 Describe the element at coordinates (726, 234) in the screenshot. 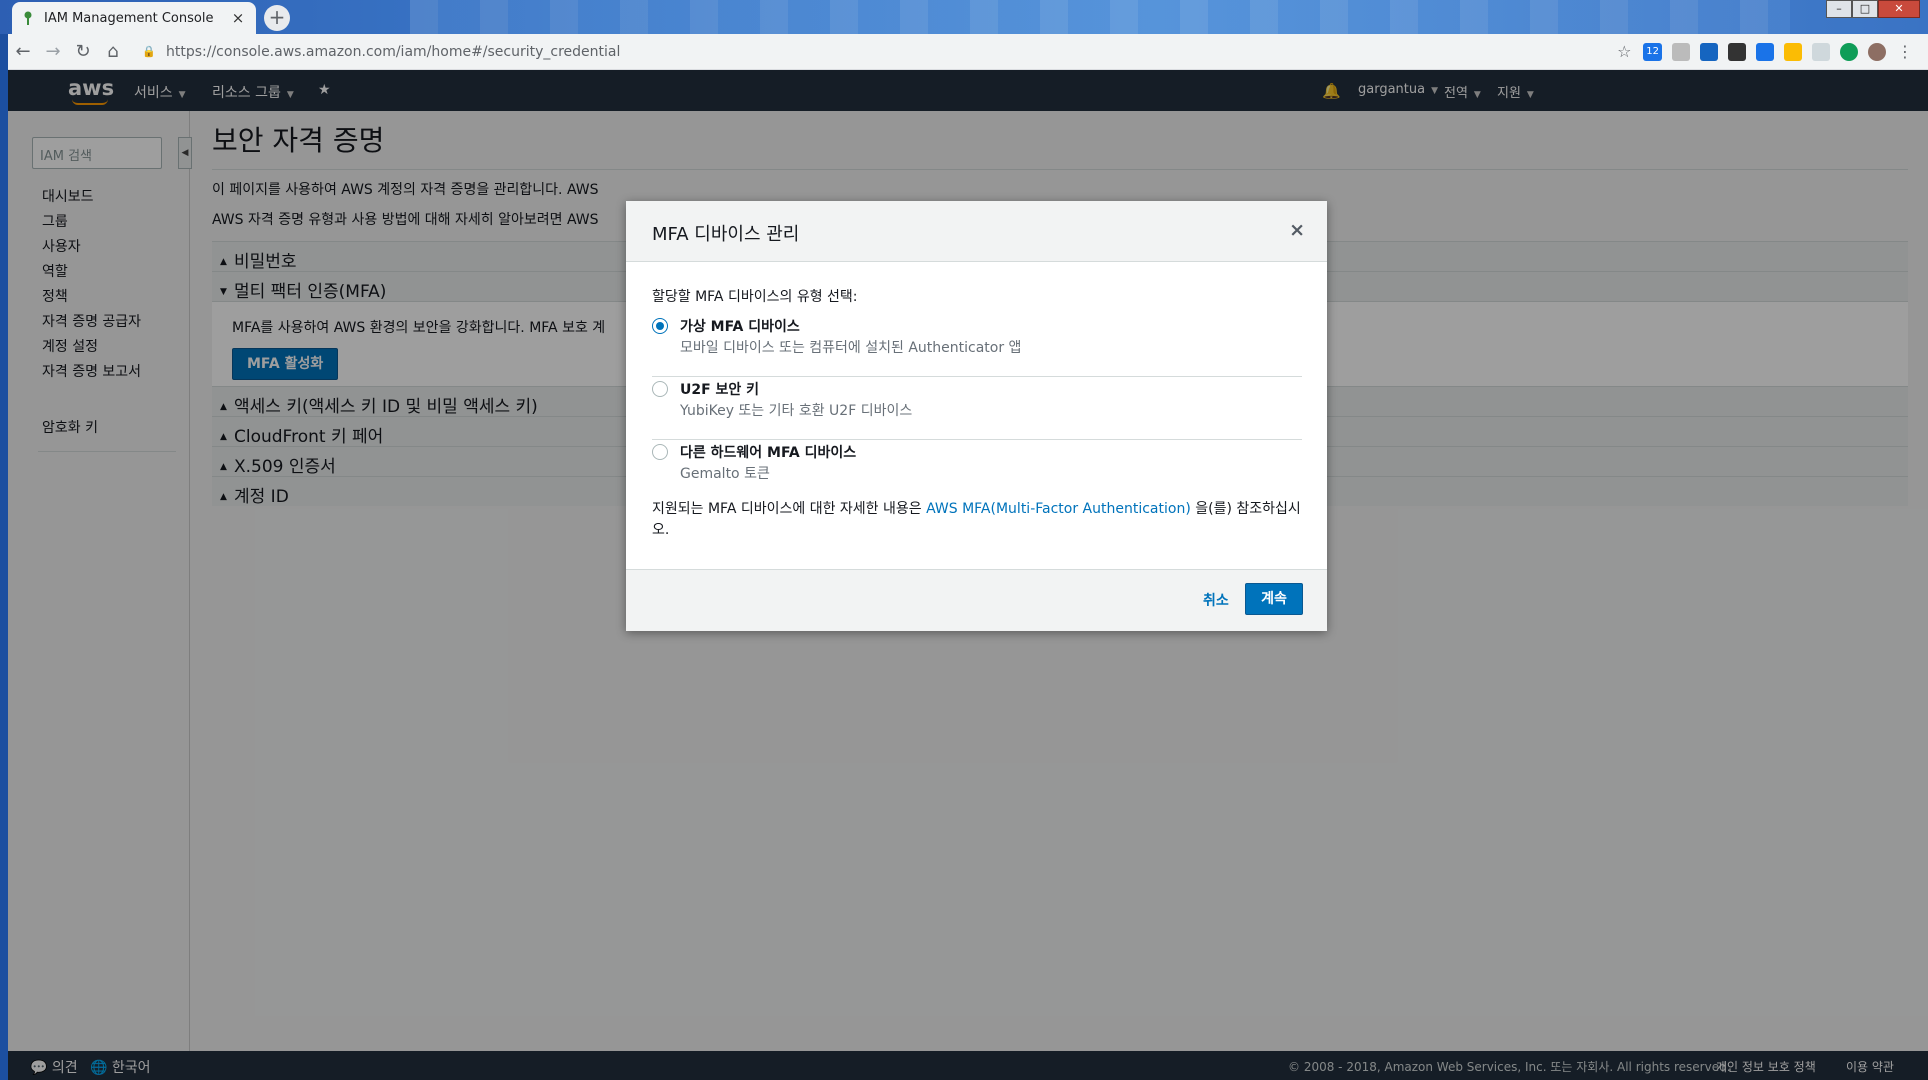

I see `dialog-title: MFA 디바이스 관리` at that location.